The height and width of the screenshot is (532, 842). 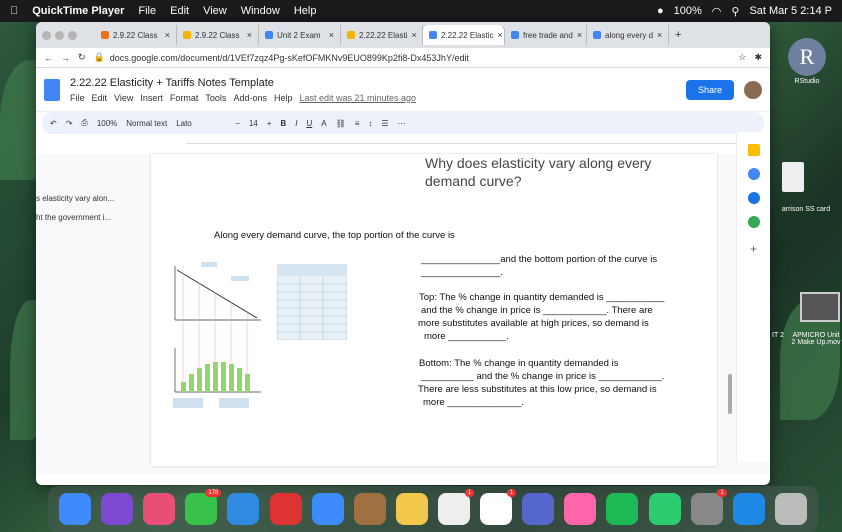 I want to click on docs-menu-file: File, so click(x=77, y=98).